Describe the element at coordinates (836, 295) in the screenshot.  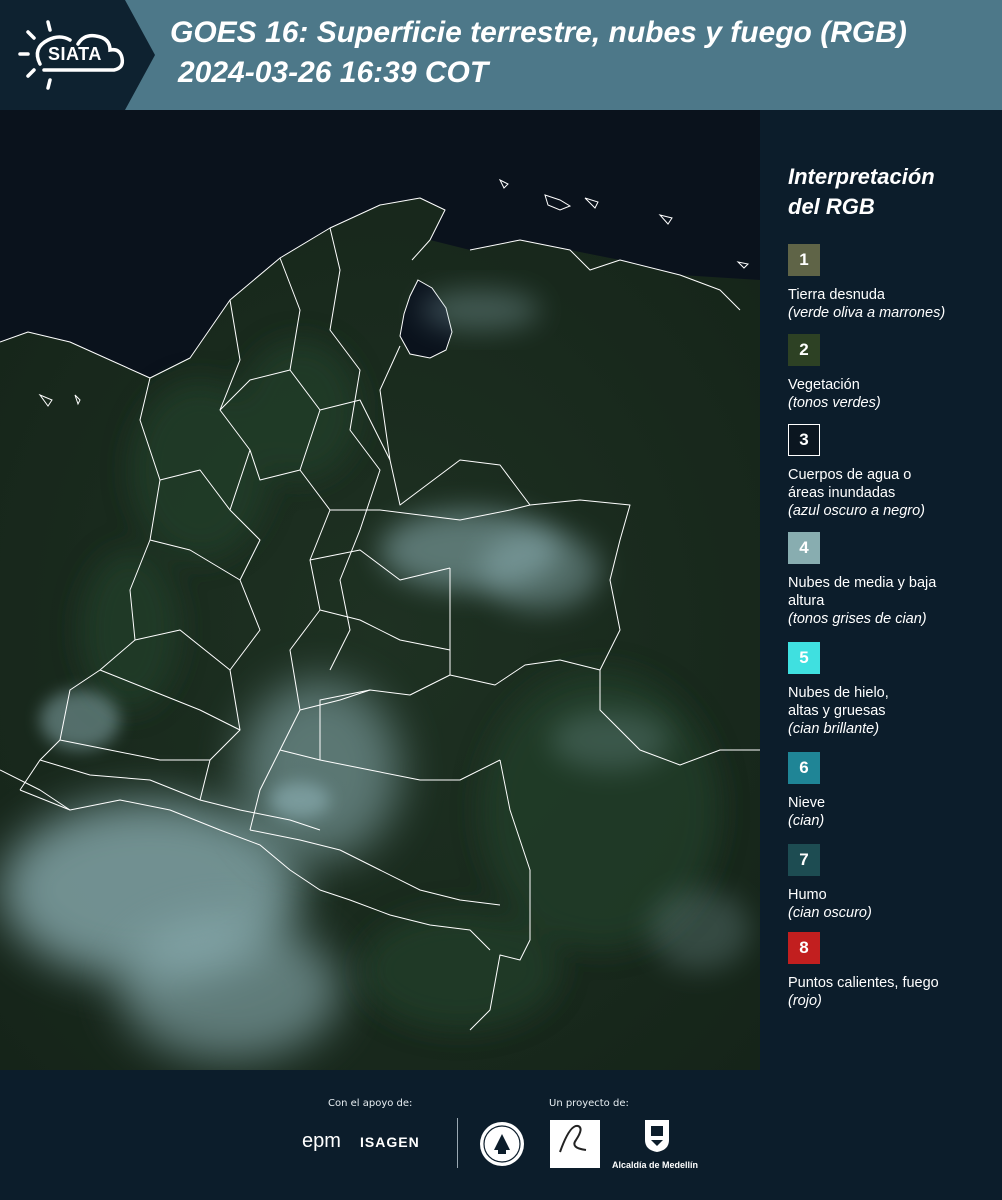
I see `legend-item-label: Tierra desnuda` at that location.